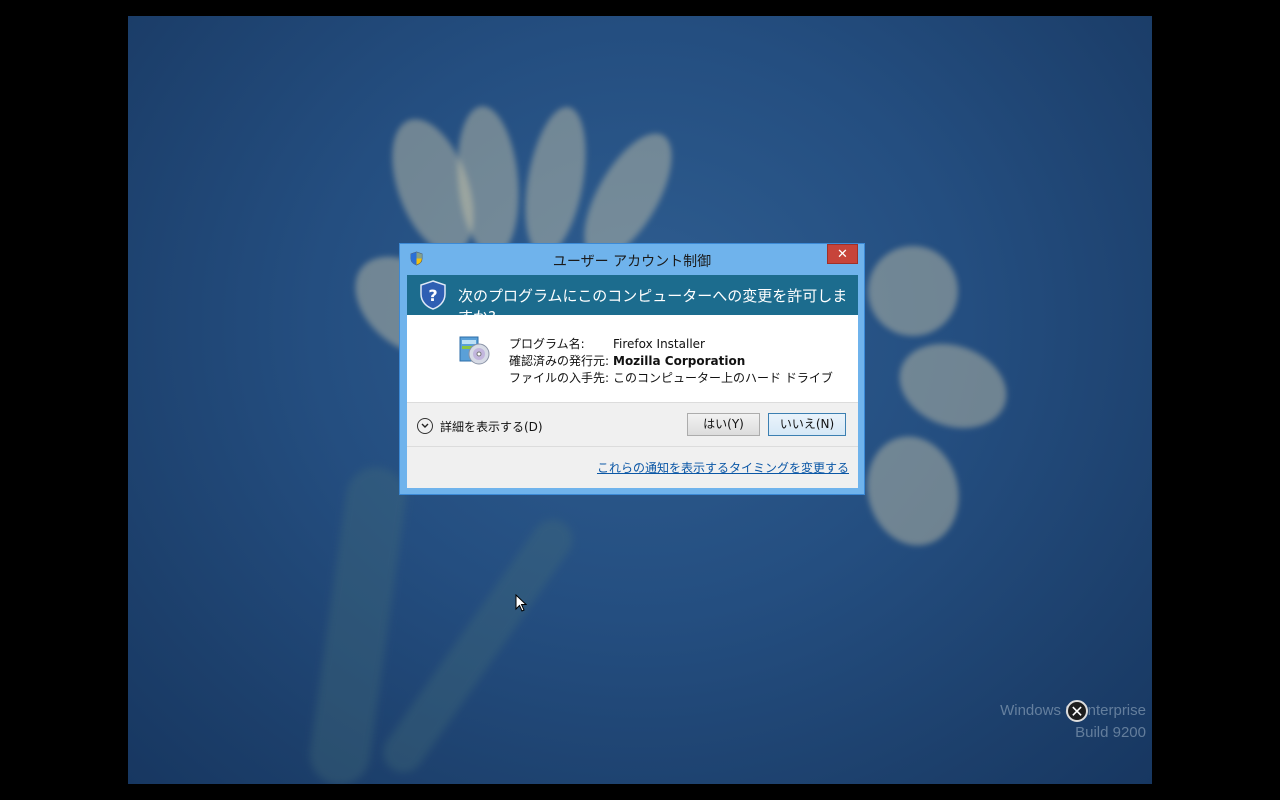  What do you see at coordinates (425, 426) in the screenshot?
I see `chevron-down-icon` at bounding box center [425, 426].